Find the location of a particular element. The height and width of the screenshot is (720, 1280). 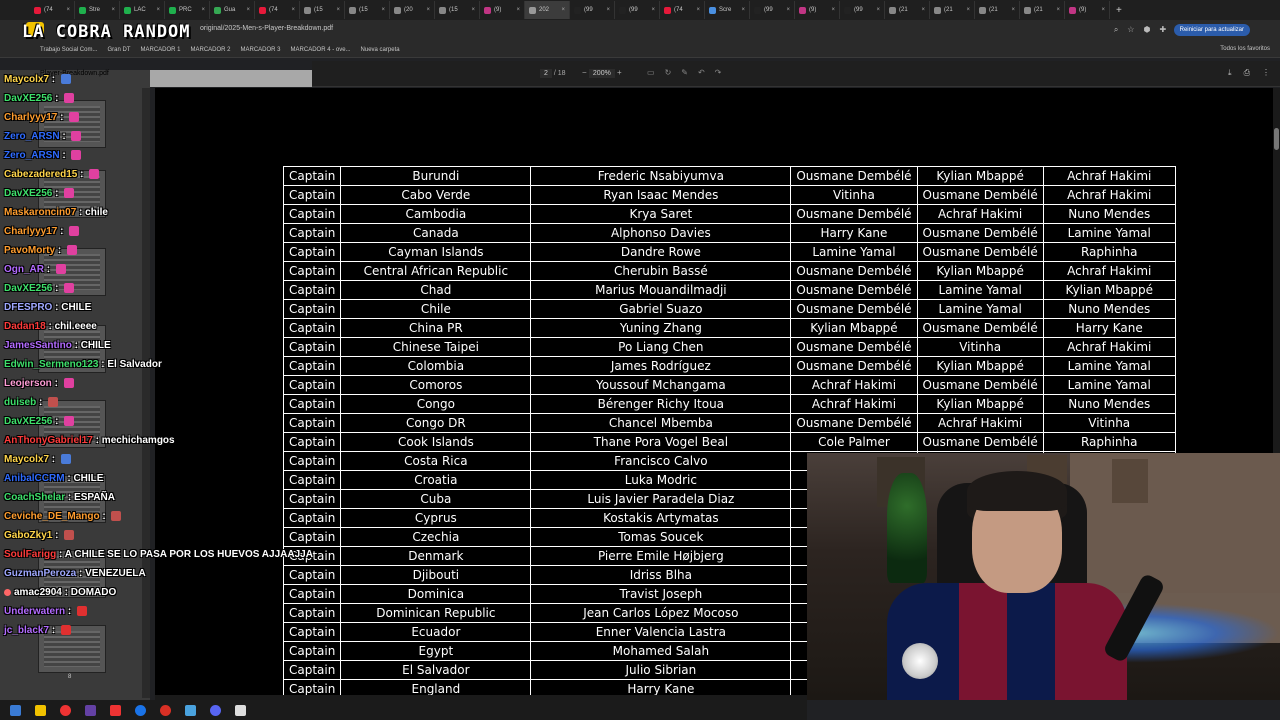

chat-username: DFESPRO is located at coordinates (28, 307).